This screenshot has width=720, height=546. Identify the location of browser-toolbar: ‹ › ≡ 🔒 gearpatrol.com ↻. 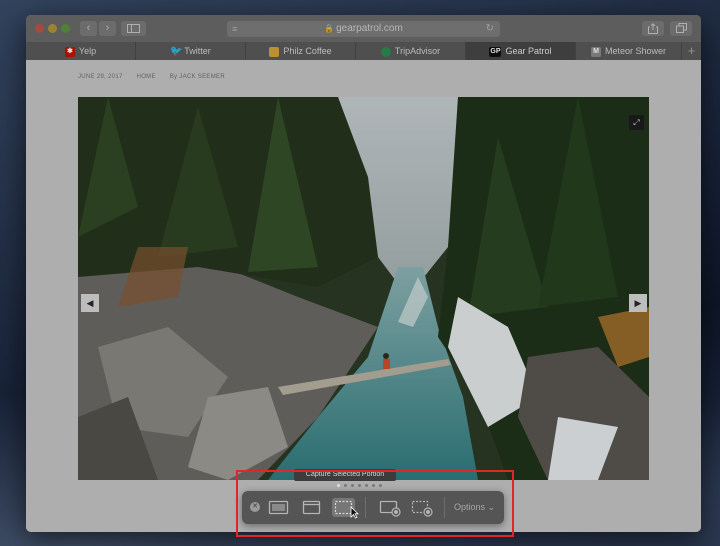
(363, 28).